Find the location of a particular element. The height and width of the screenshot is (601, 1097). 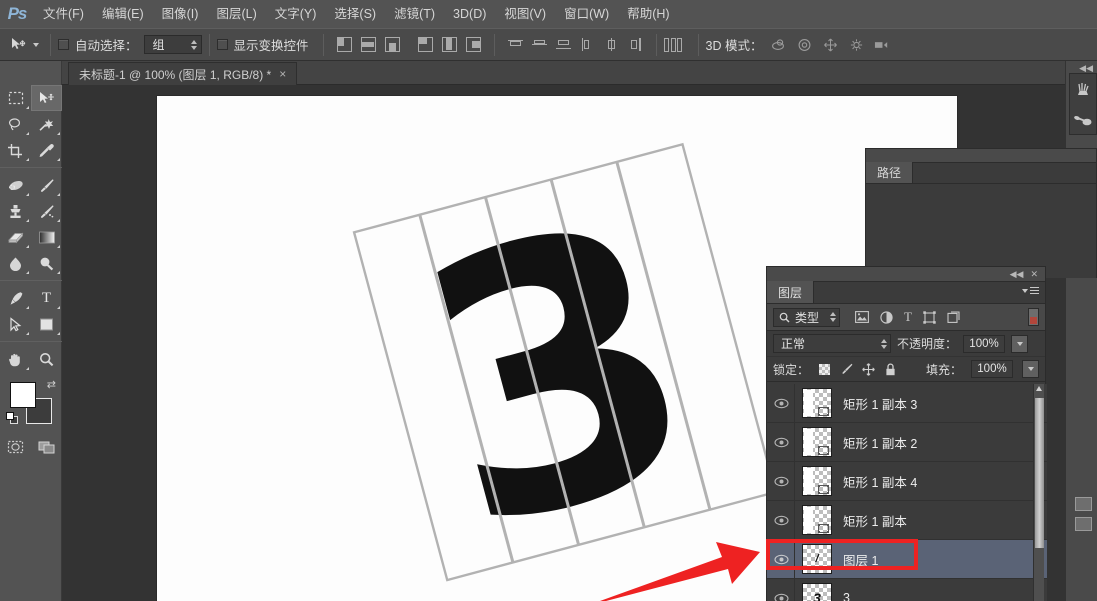

paths-panel-body is located at coordinates (981, 231).